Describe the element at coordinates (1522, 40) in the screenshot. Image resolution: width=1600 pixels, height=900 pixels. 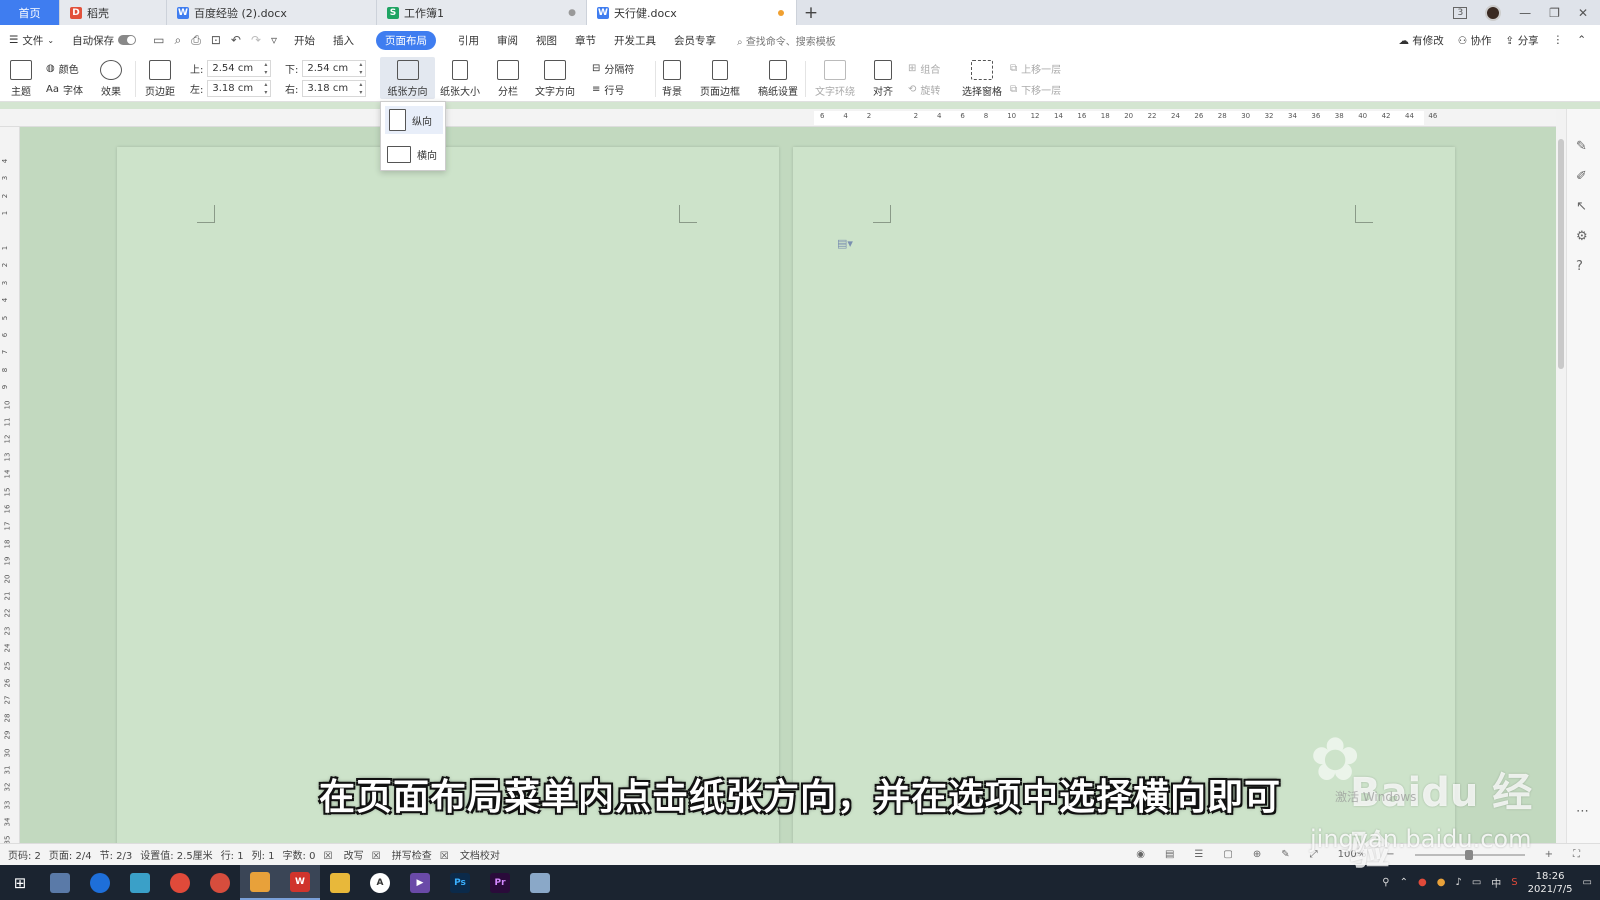
I see `share-button: ⇪ 分享` at that location.